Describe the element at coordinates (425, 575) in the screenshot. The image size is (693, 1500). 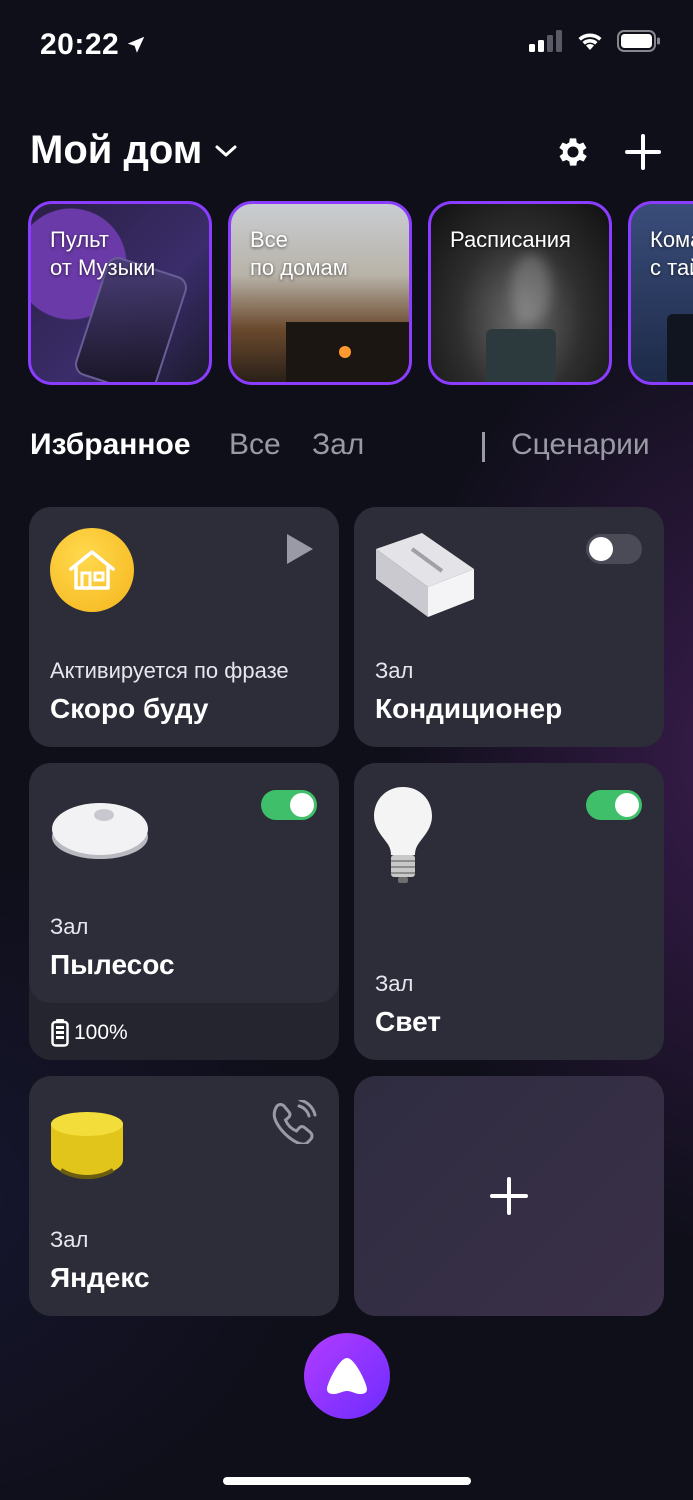
I see `air-conditioner-image` at that location.